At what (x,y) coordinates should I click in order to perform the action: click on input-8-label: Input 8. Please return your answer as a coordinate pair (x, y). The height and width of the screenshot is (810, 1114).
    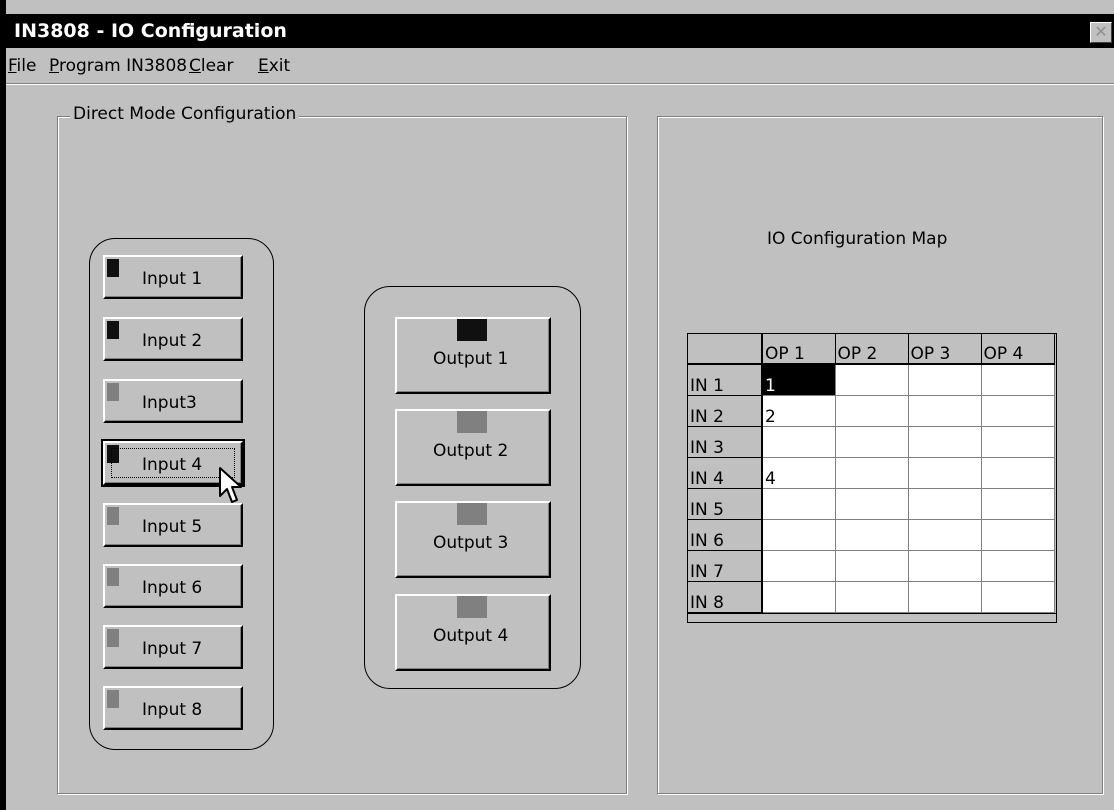
    Looking at the image, I should click on (172, 710).